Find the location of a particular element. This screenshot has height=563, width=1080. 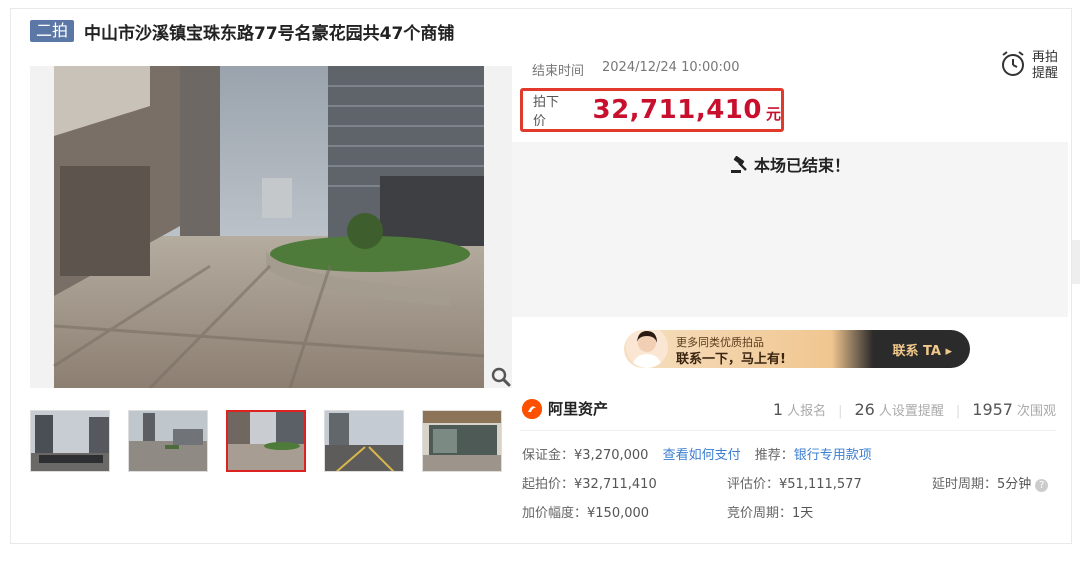

promo-container: 更多同类优质拍品 联系一下，马上有! 联系 TA ▸ is located at coordinates (790, 349).